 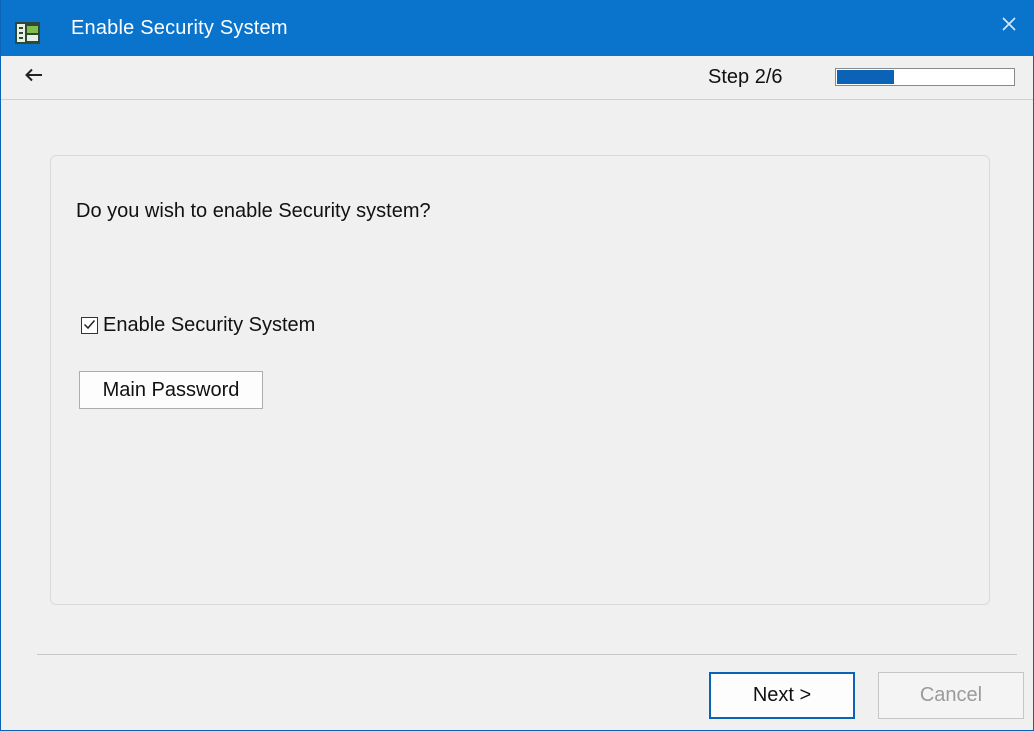 I want to click on app-icon, so click(x=27, y=33).